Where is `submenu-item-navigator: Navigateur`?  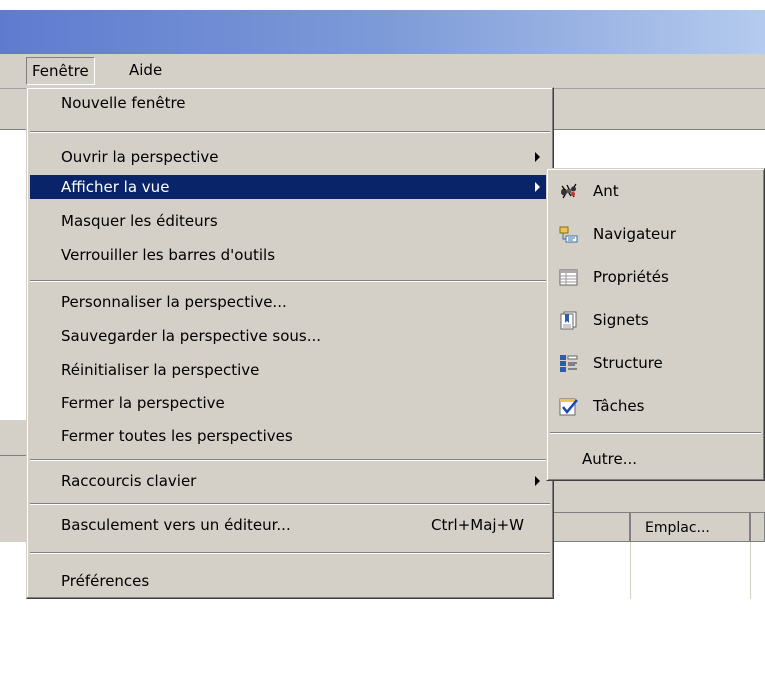
submenu-item-navigator: Navigateur is located at coordinates (655, 234).